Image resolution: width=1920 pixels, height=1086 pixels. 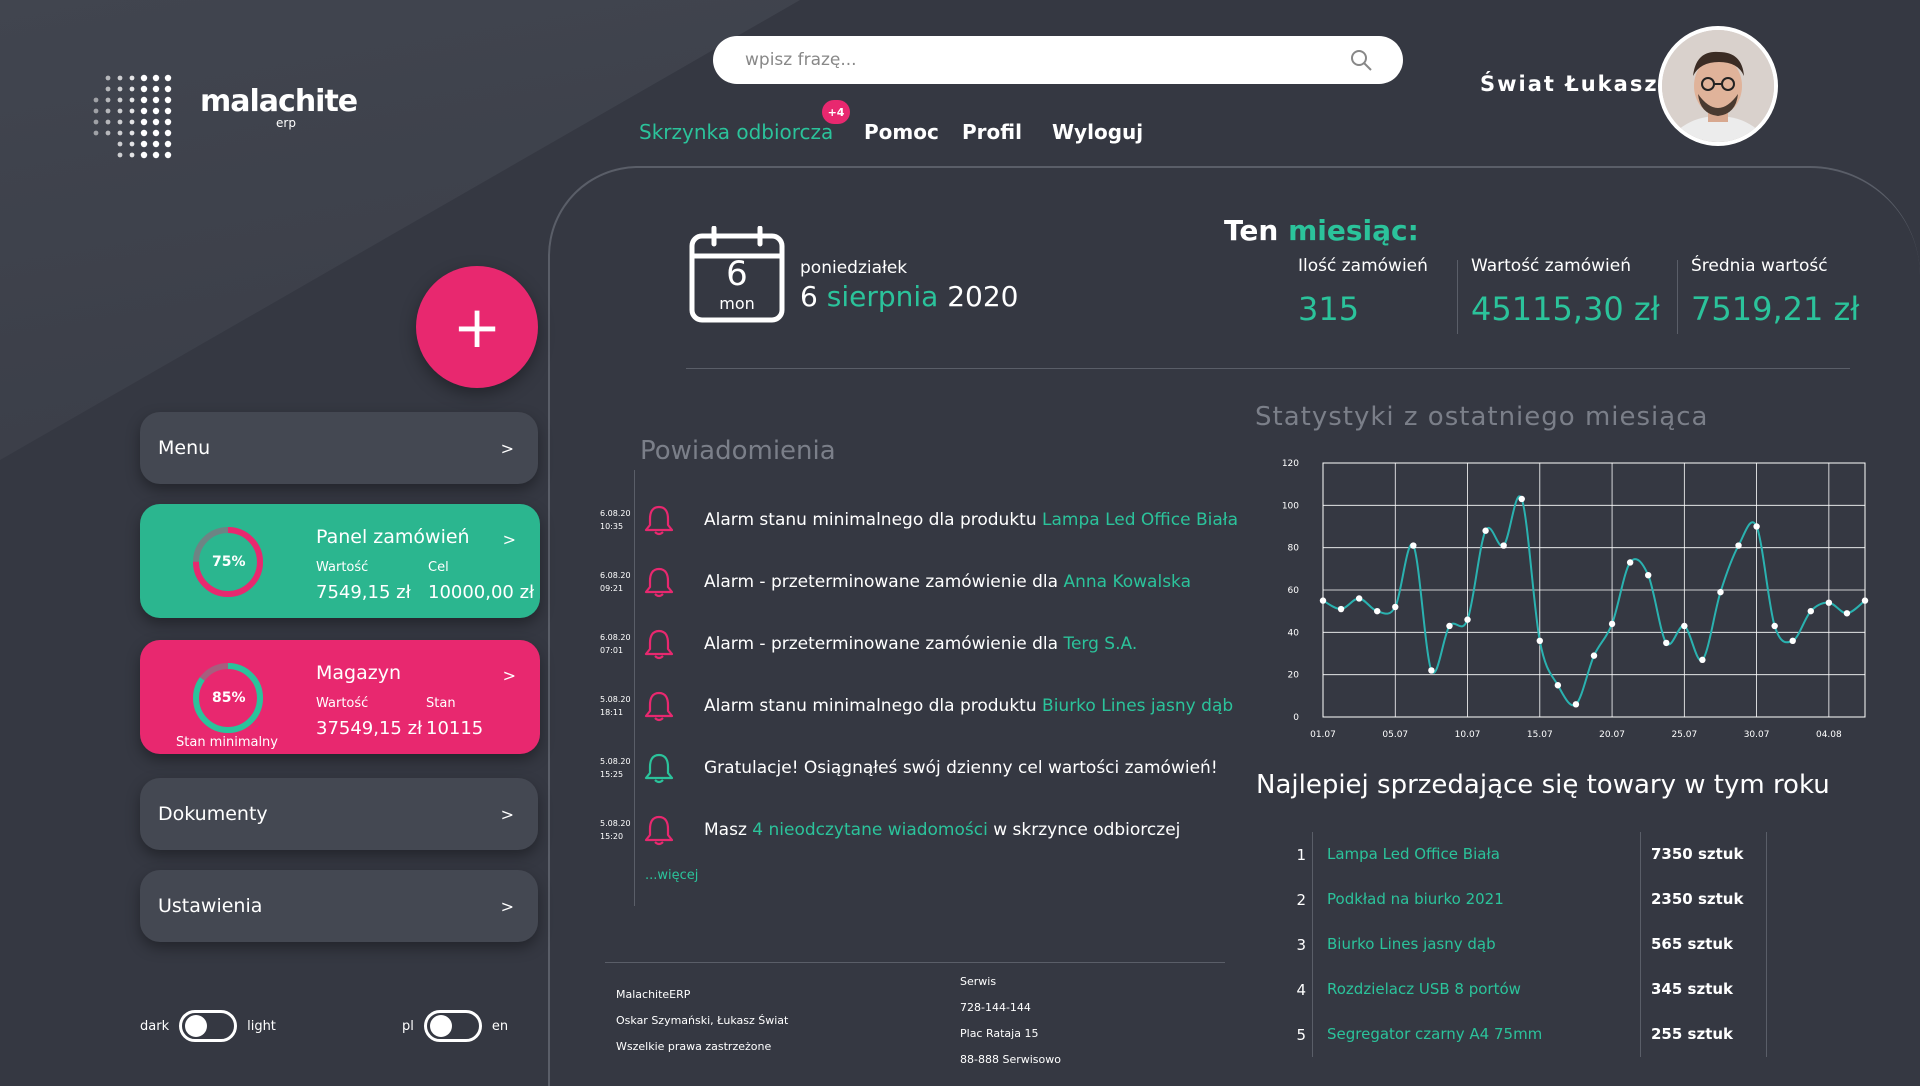 I want to click on notification-link: Terg S.A., so click(x=1100, y=644).